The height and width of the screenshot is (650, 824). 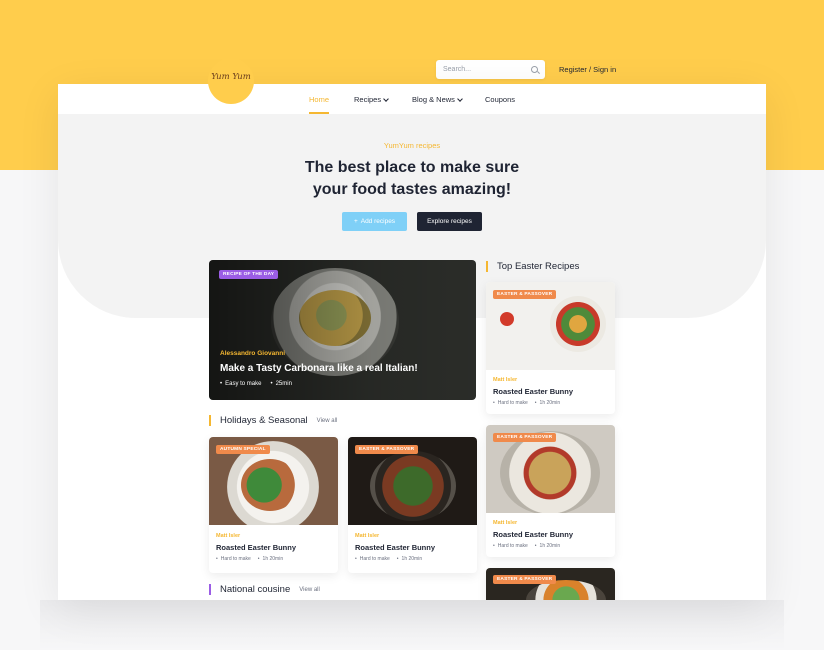 What do you see at coordinates (412, 625) in the screenshot?
I see `page-shadow` at bounding box center [412, 625].